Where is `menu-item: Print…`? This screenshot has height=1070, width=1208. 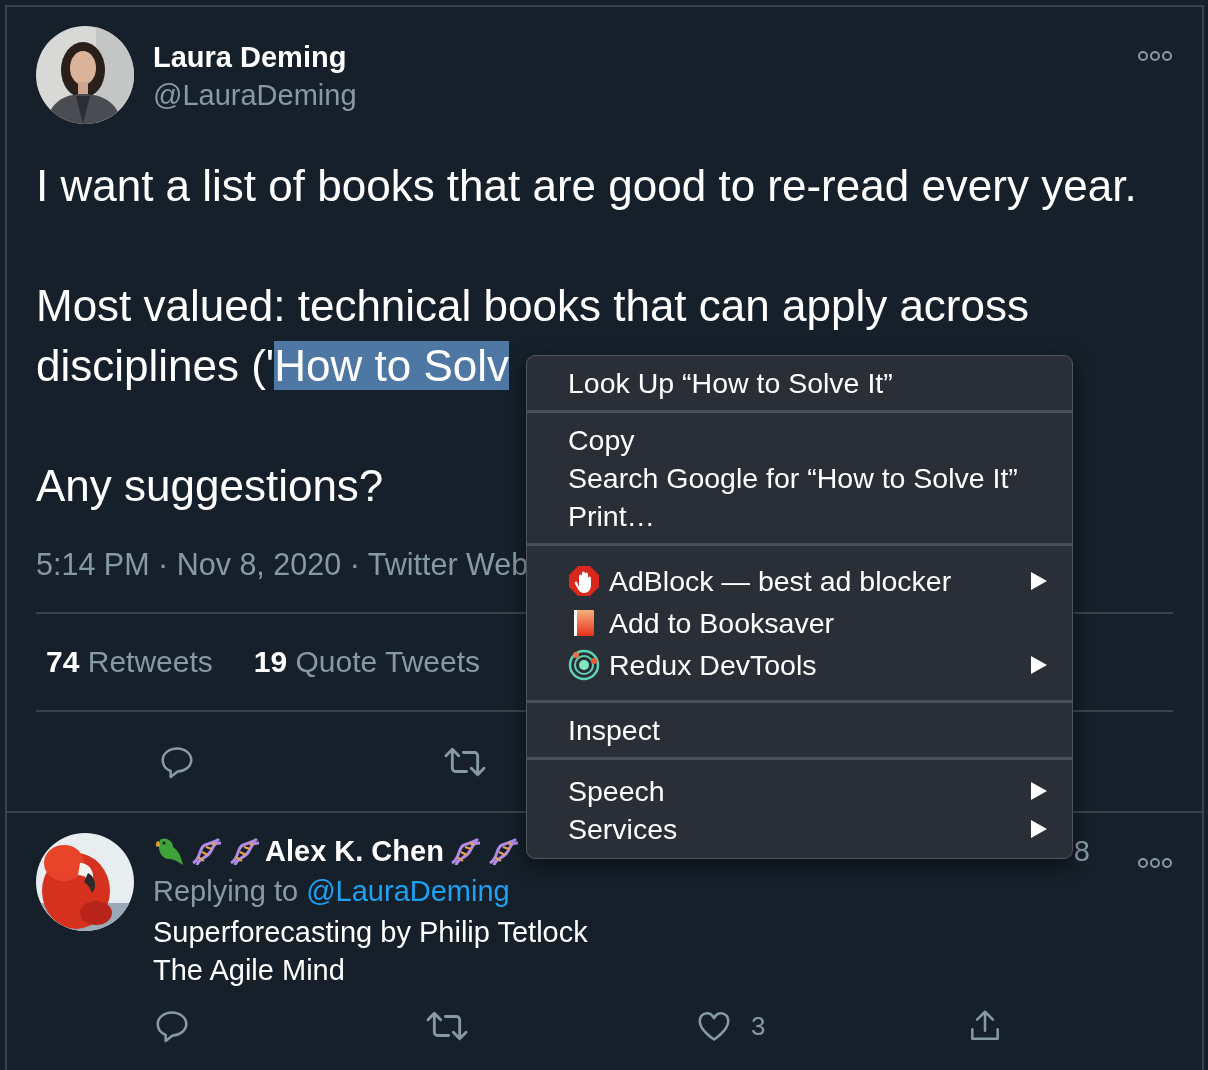
menu-item: Print… is located at coordinates (799, 516).